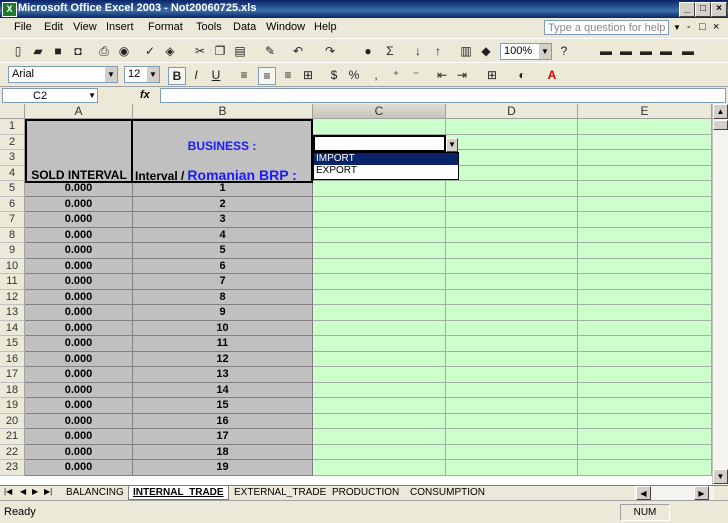  What do you see at coordinates (447, 493) in the screenshot?
I see `sheet-tab-consumption: CONSUMPTION` at bounding box center [447, 493].